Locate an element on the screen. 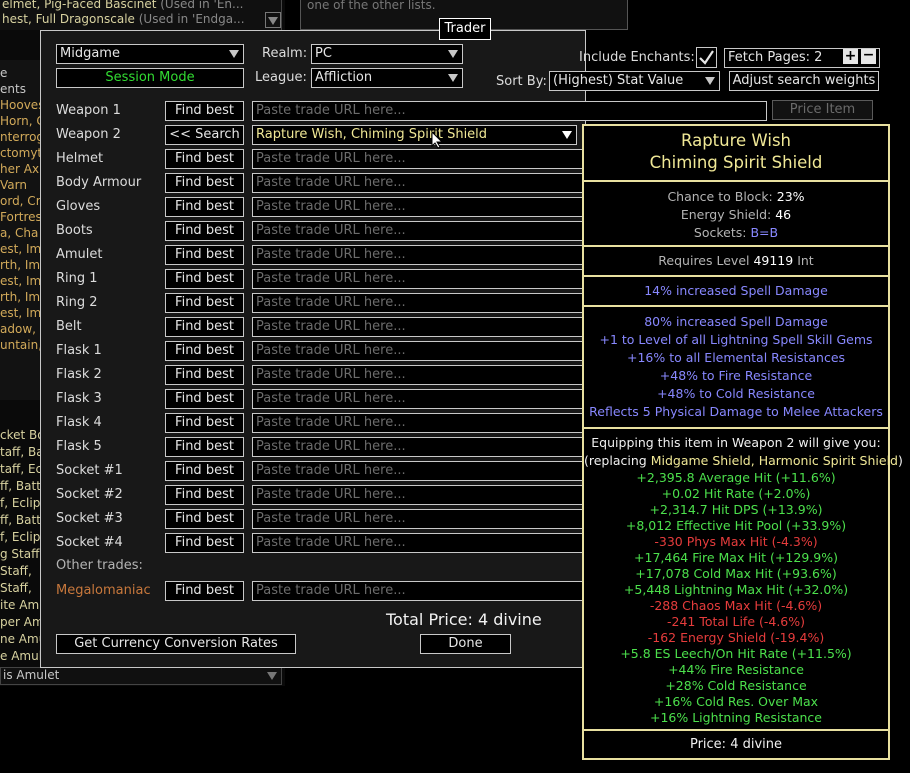 This screenshot has height=773, width=910. weapon2-result-select: Rapture Wish, Chiming Spirit Shield is located at coordinates (414, 135).